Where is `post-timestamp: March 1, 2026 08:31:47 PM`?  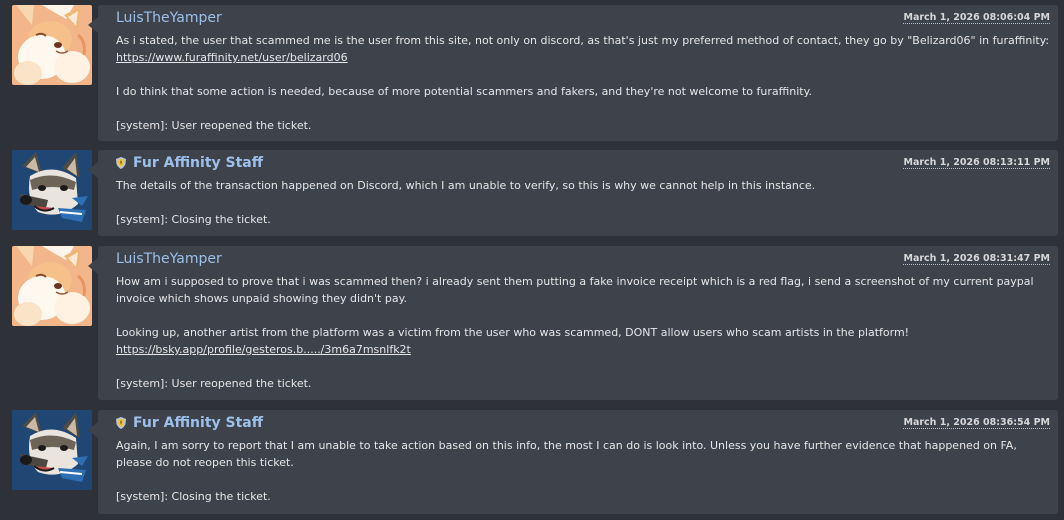
post-timestamp: March 1, 2026 08:31:47 PM is located at coordinates (976, 259).